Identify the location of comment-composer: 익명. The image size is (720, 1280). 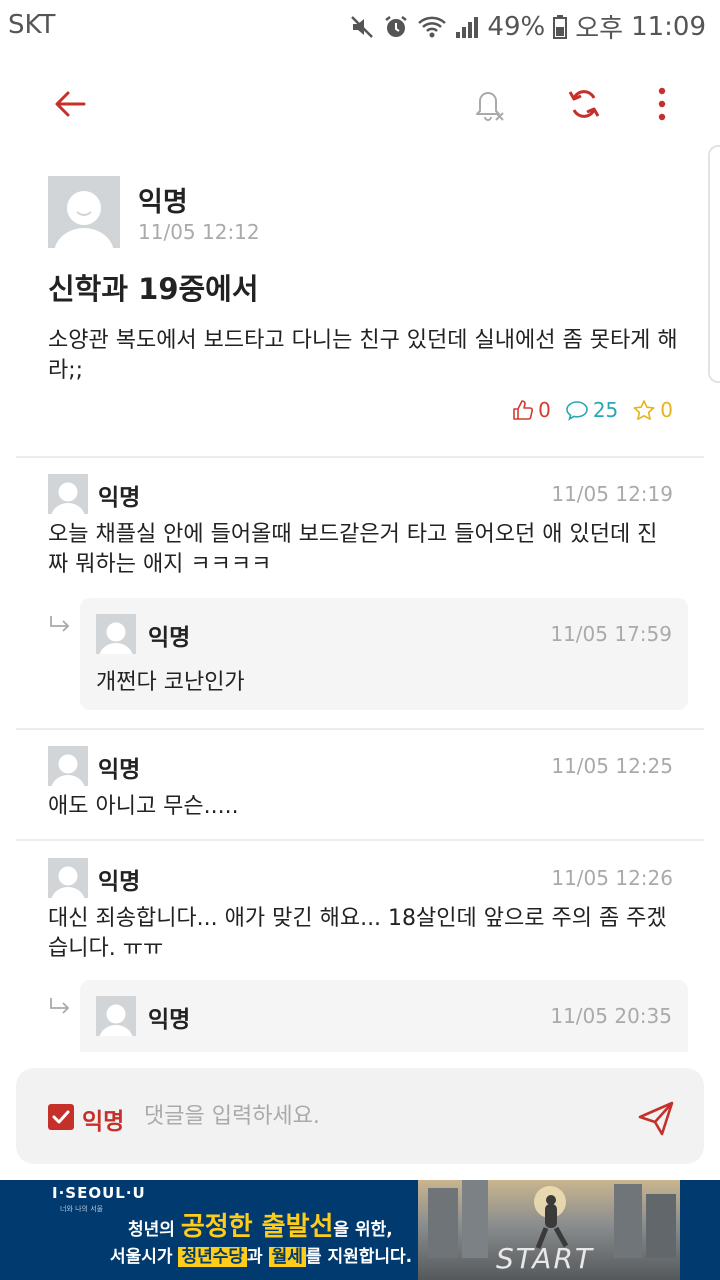
(360, 1116).